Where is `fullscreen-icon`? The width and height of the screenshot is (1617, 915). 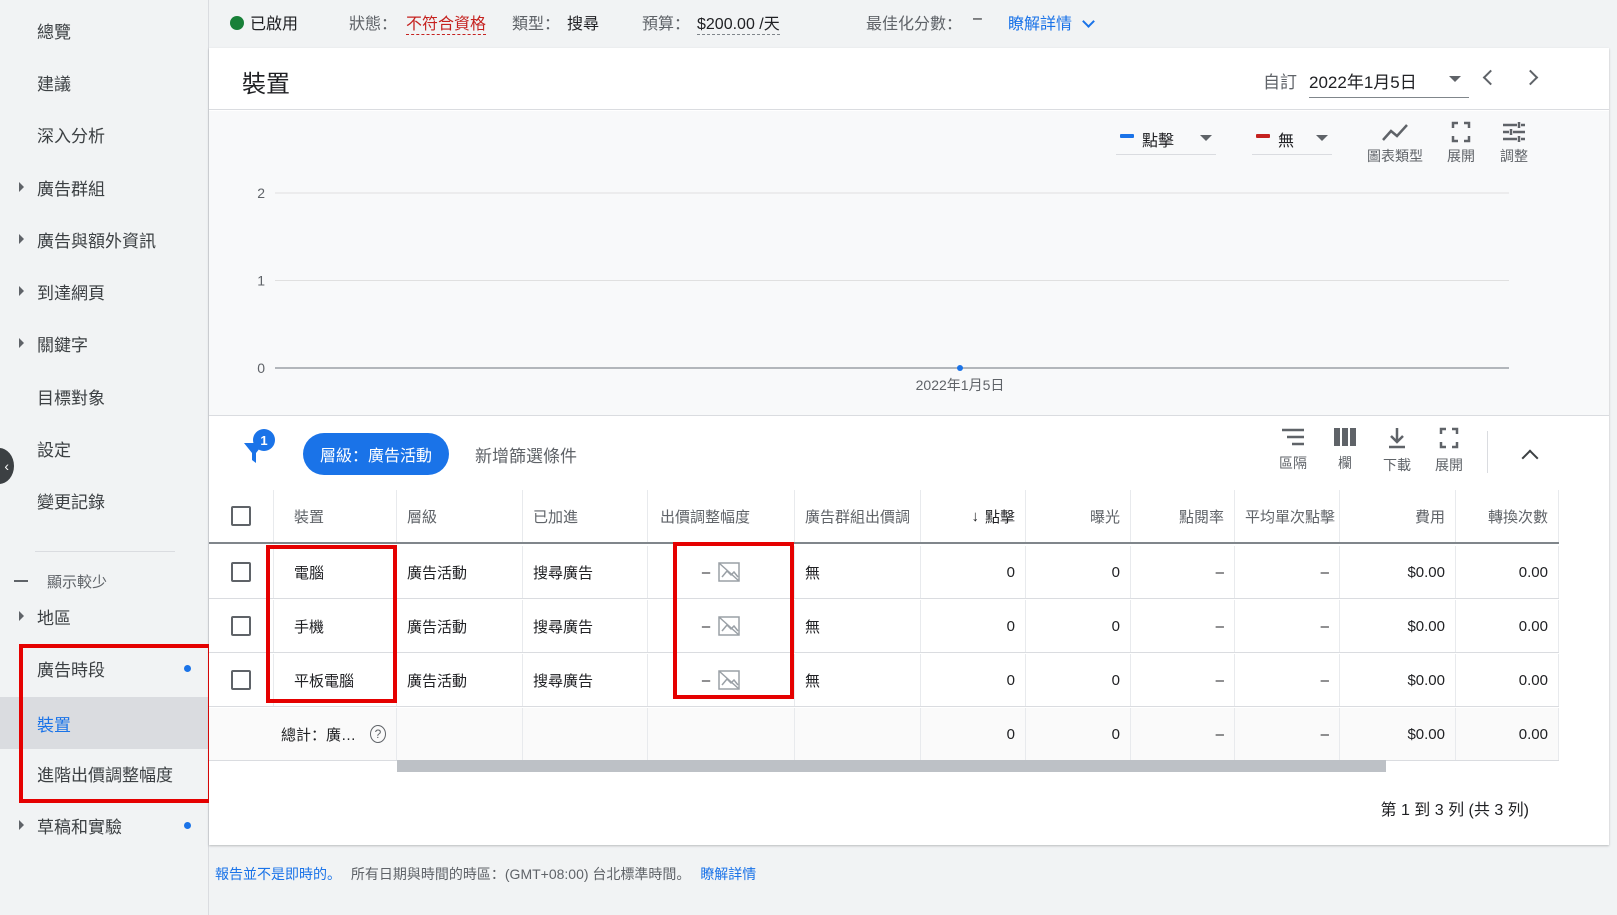 fullscreen-icon is located at coordinates (1461, 132).